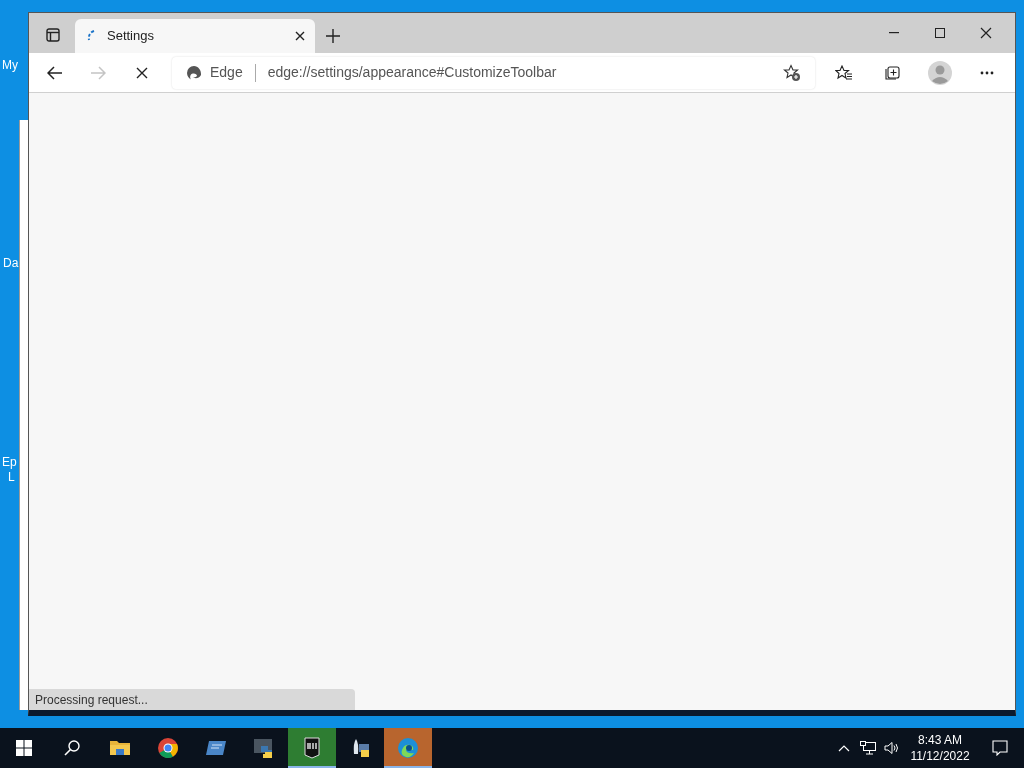 This screenshot has height=768, width=1024. I want to click on tab-actions-icon, so click(53, 35).